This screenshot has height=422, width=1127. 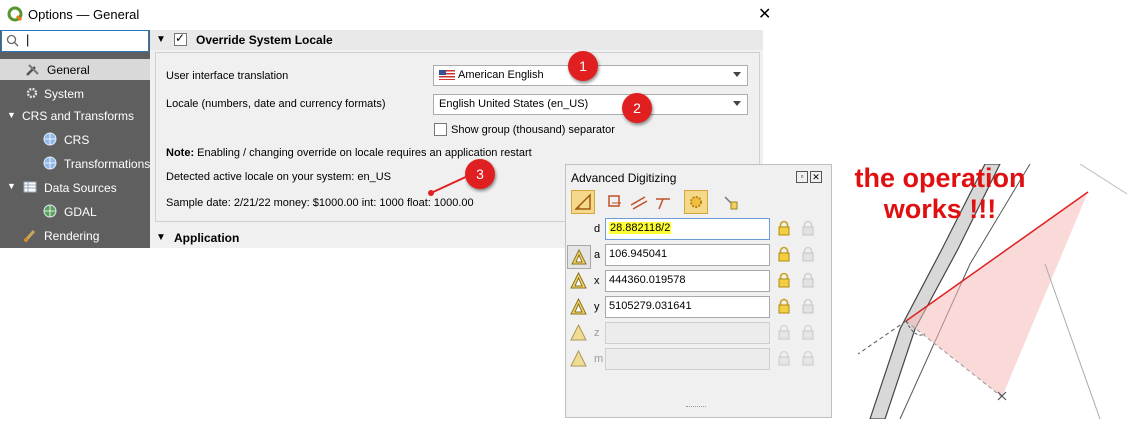 I want to click on relative-y-delta-icon, so click(x=578, y=306).